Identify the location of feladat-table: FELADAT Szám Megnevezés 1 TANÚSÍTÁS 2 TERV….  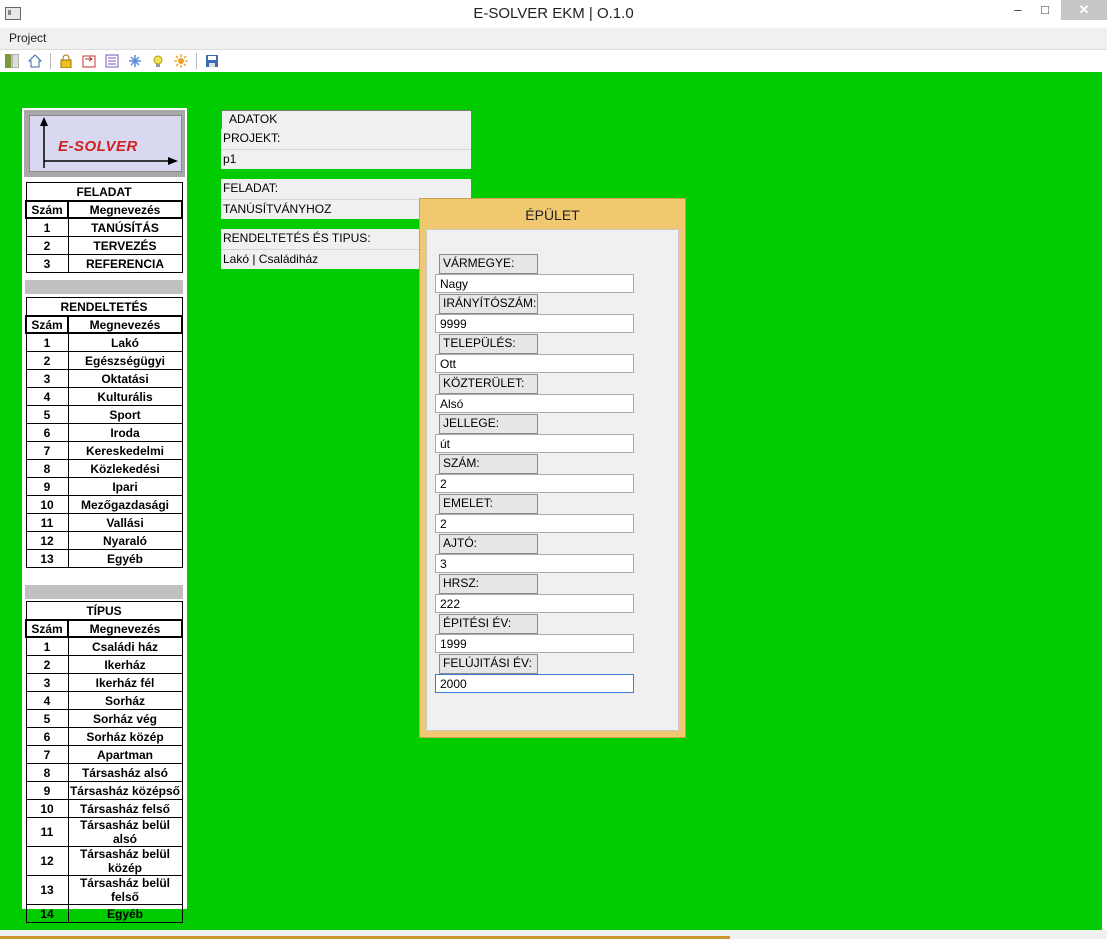
(104, 227).